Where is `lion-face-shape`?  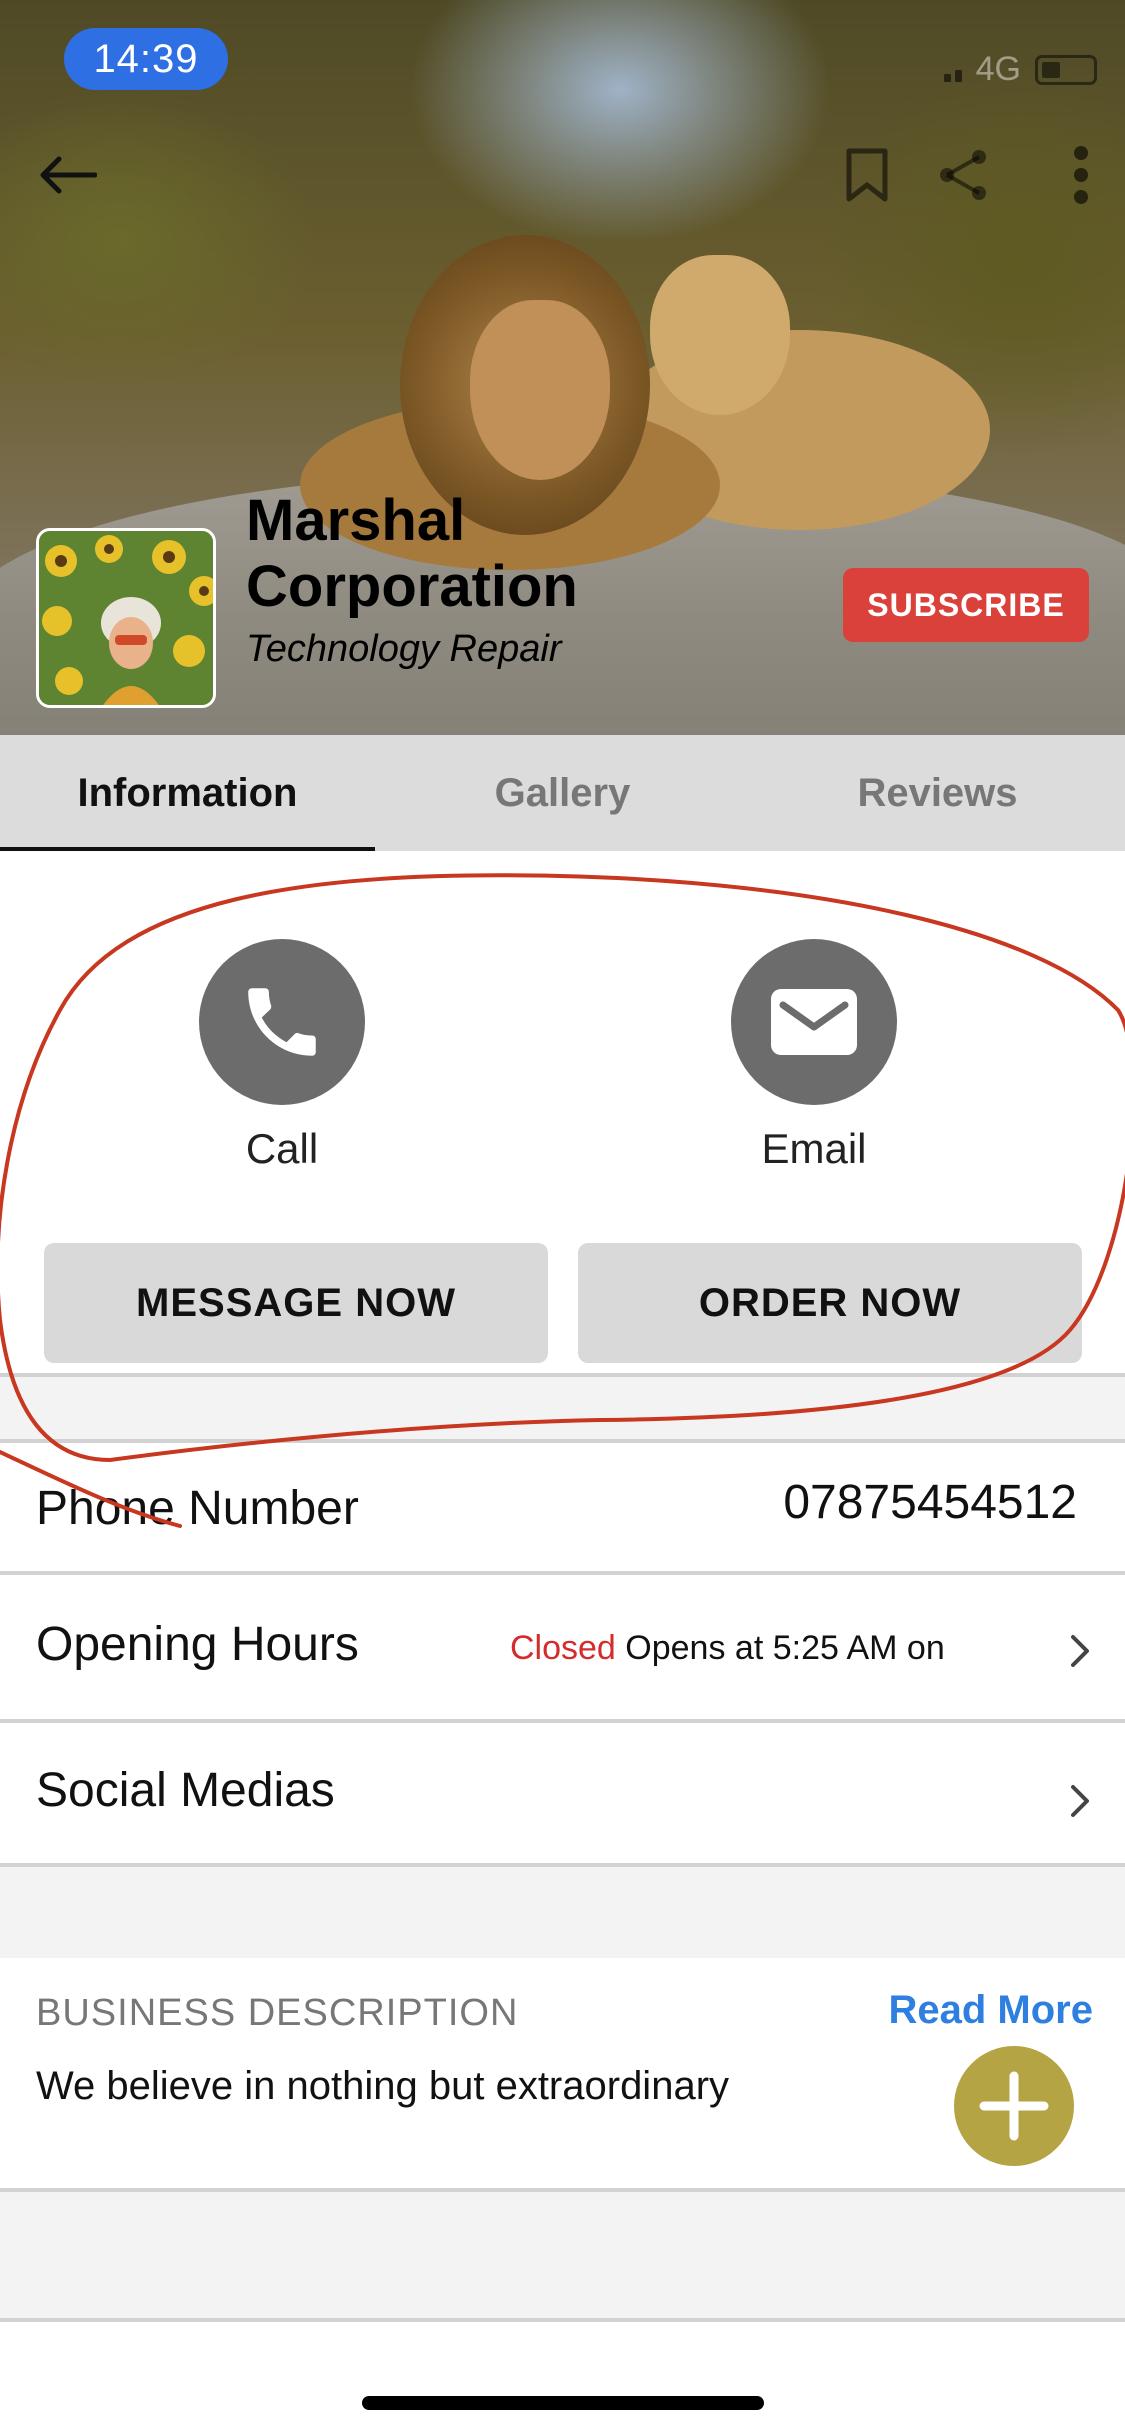
lion-face-shape is located at coordinates (540, 390).